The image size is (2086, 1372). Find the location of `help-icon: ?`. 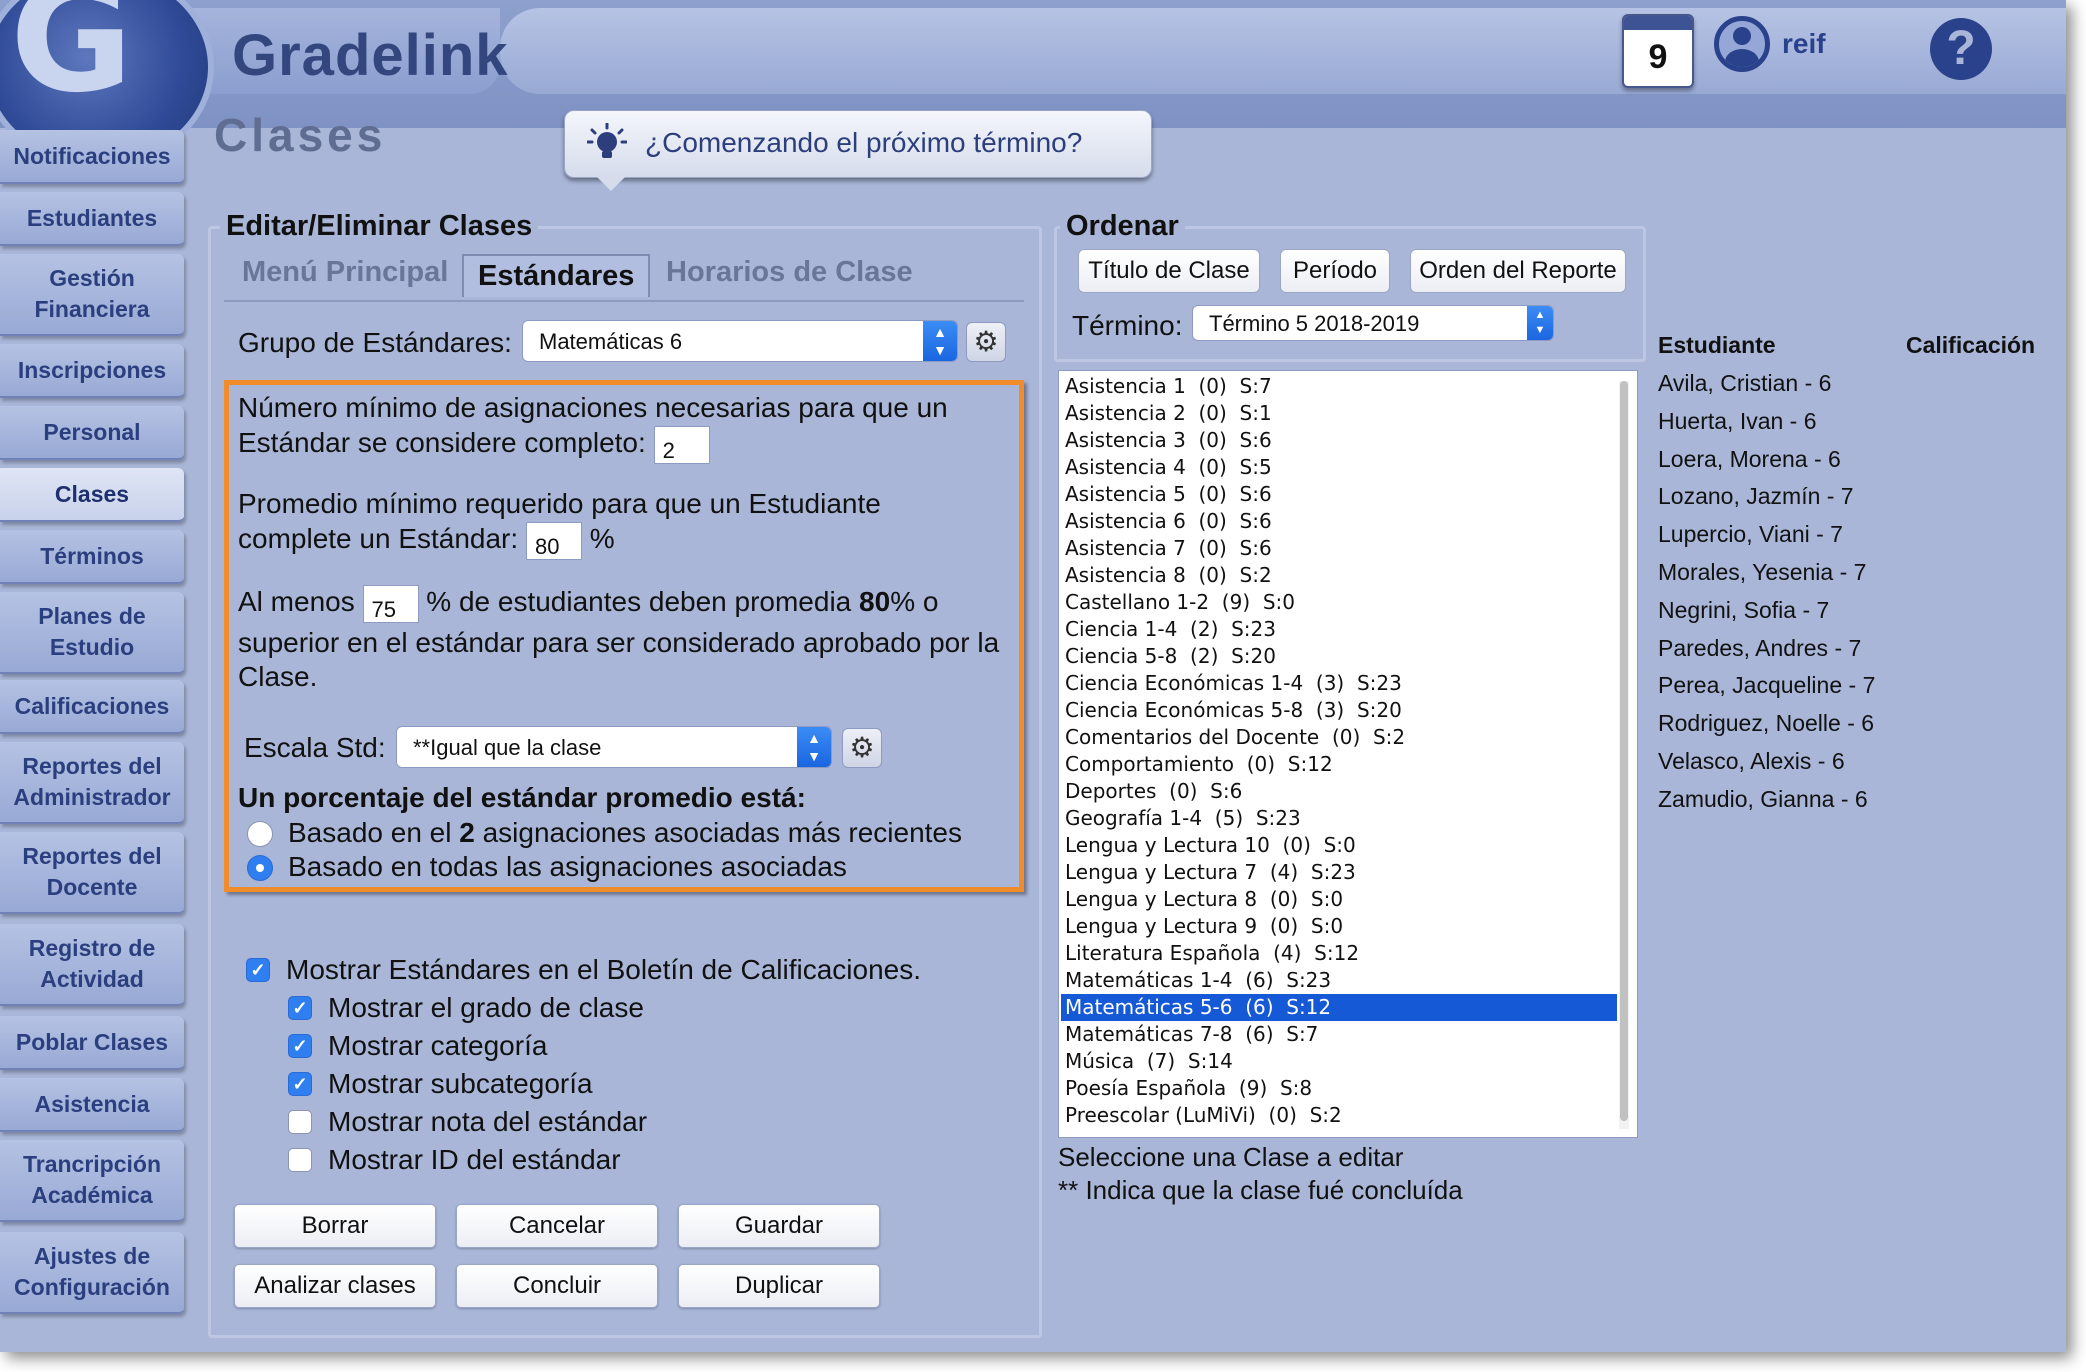

help-icon: ? is located at coordinates (1961, 49).